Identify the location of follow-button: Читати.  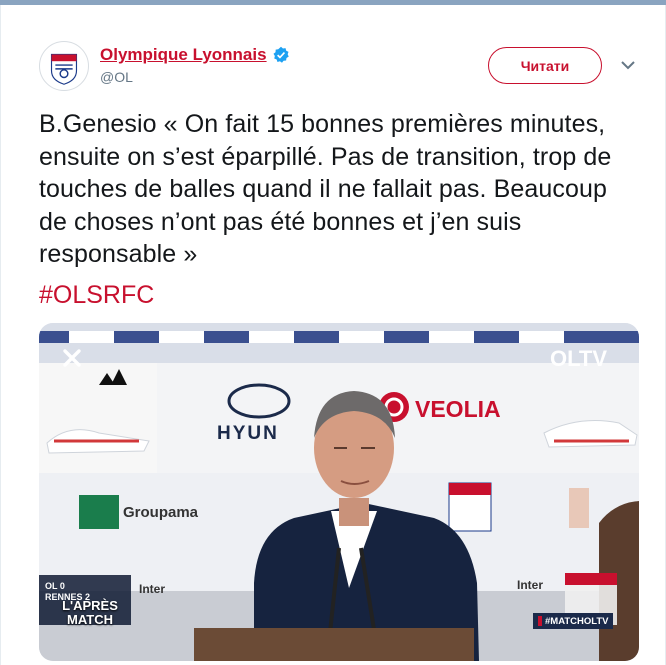
(545, 65).